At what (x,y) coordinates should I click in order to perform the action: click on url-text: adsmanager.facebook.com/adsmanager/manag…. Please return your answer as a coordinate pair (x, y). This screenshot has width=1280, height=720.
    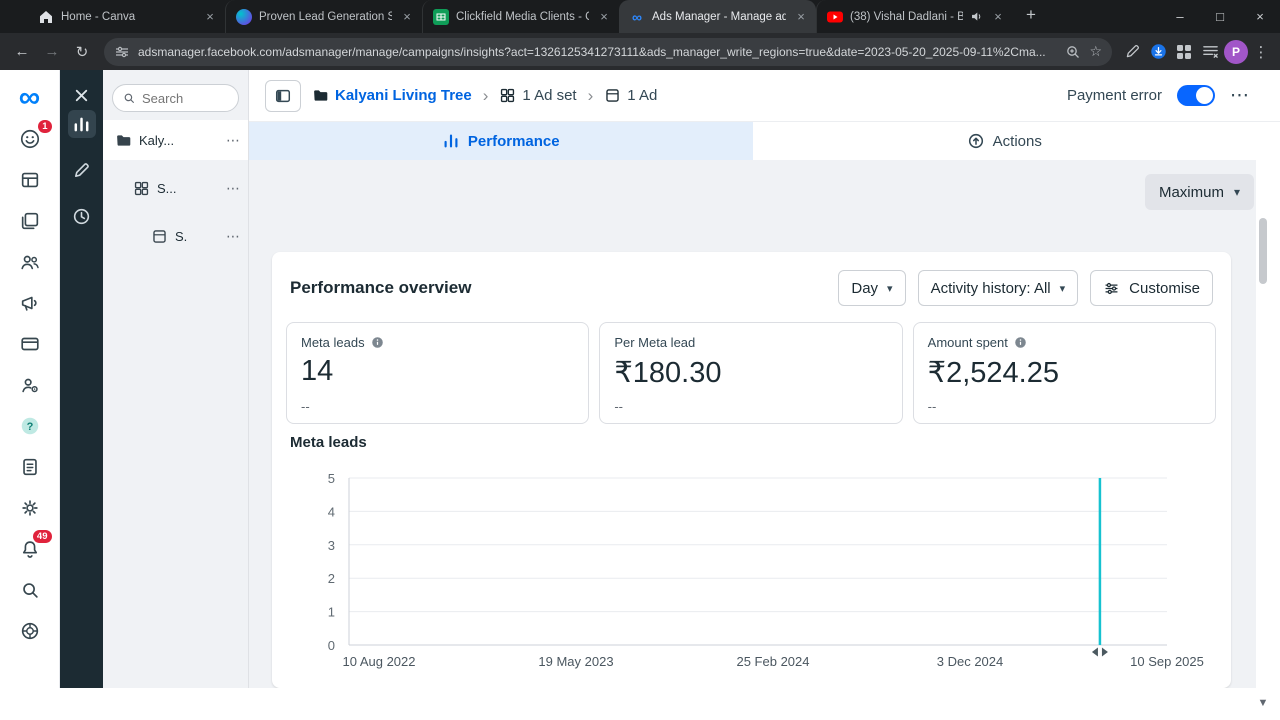
    Looking at the image, I should click on (597, 52).